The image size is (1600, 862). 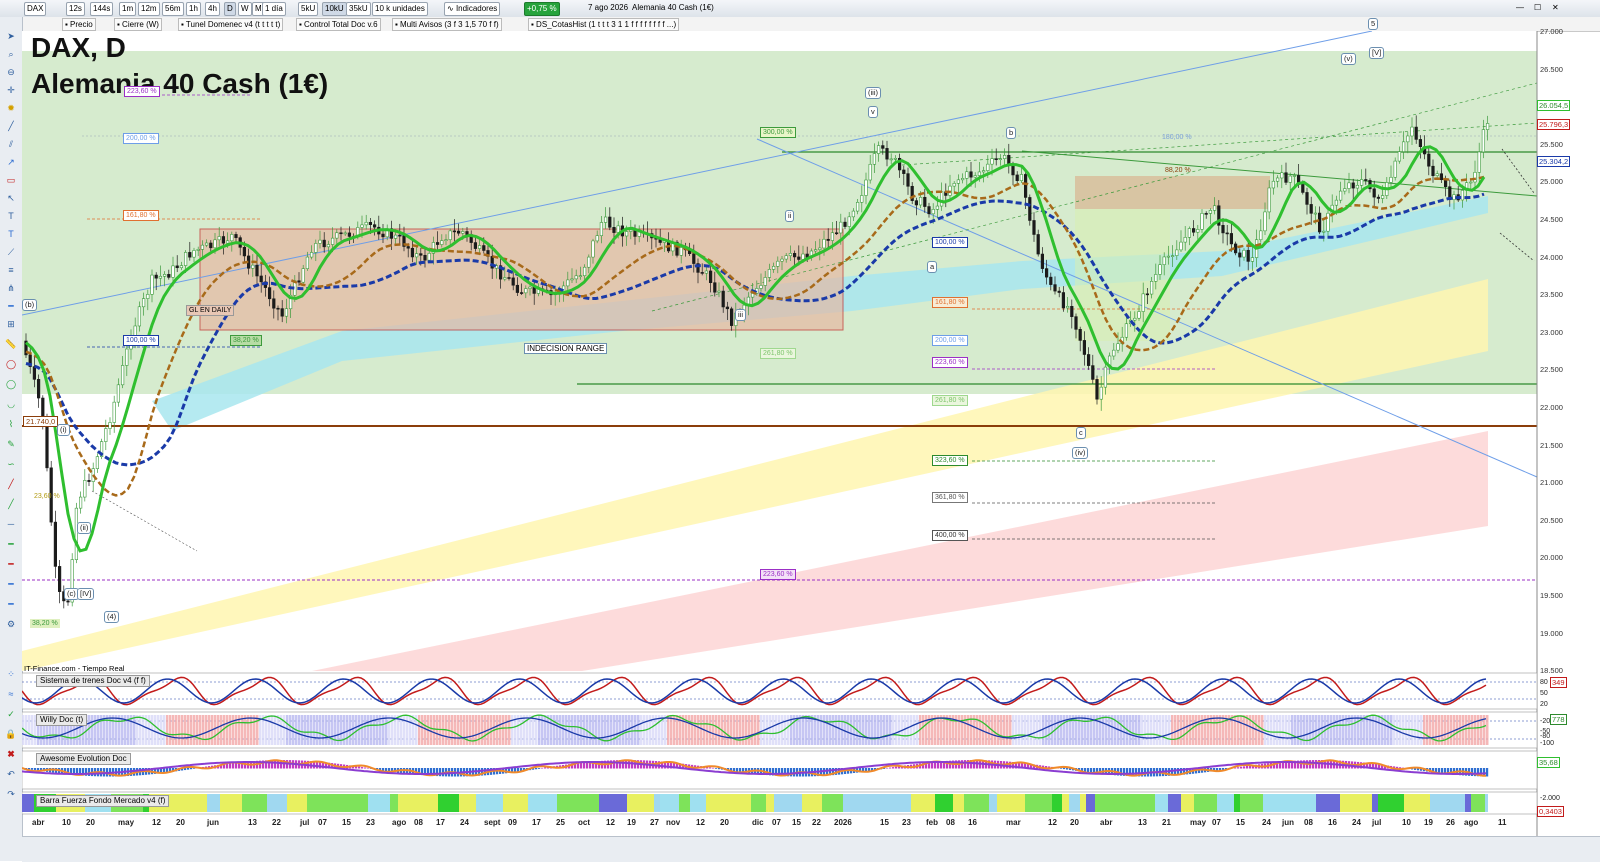 I want to click on zoom-icon: ⌕, so click(x=11, y=54).